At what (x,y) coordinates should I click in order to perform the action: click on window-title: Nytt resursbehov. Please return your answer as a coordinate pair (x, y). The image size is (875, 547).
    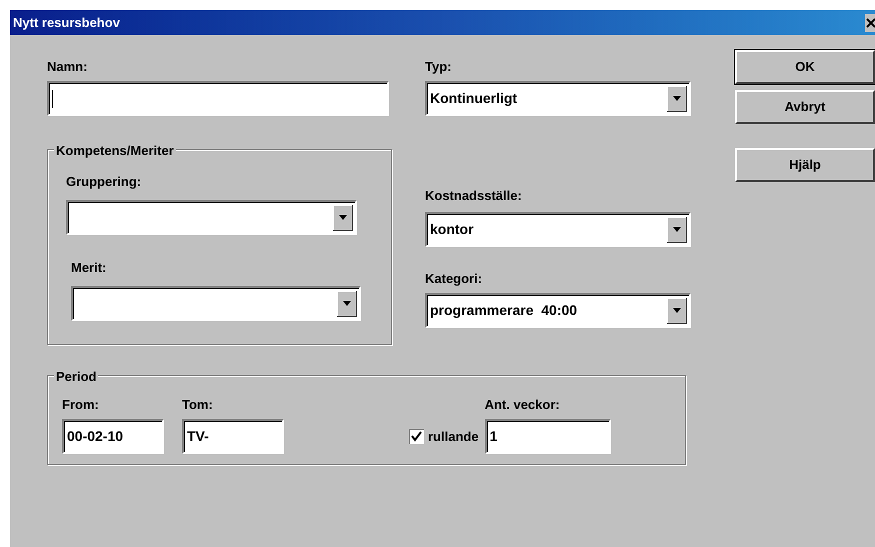
    Looking at the image, I should click on (66, 23).